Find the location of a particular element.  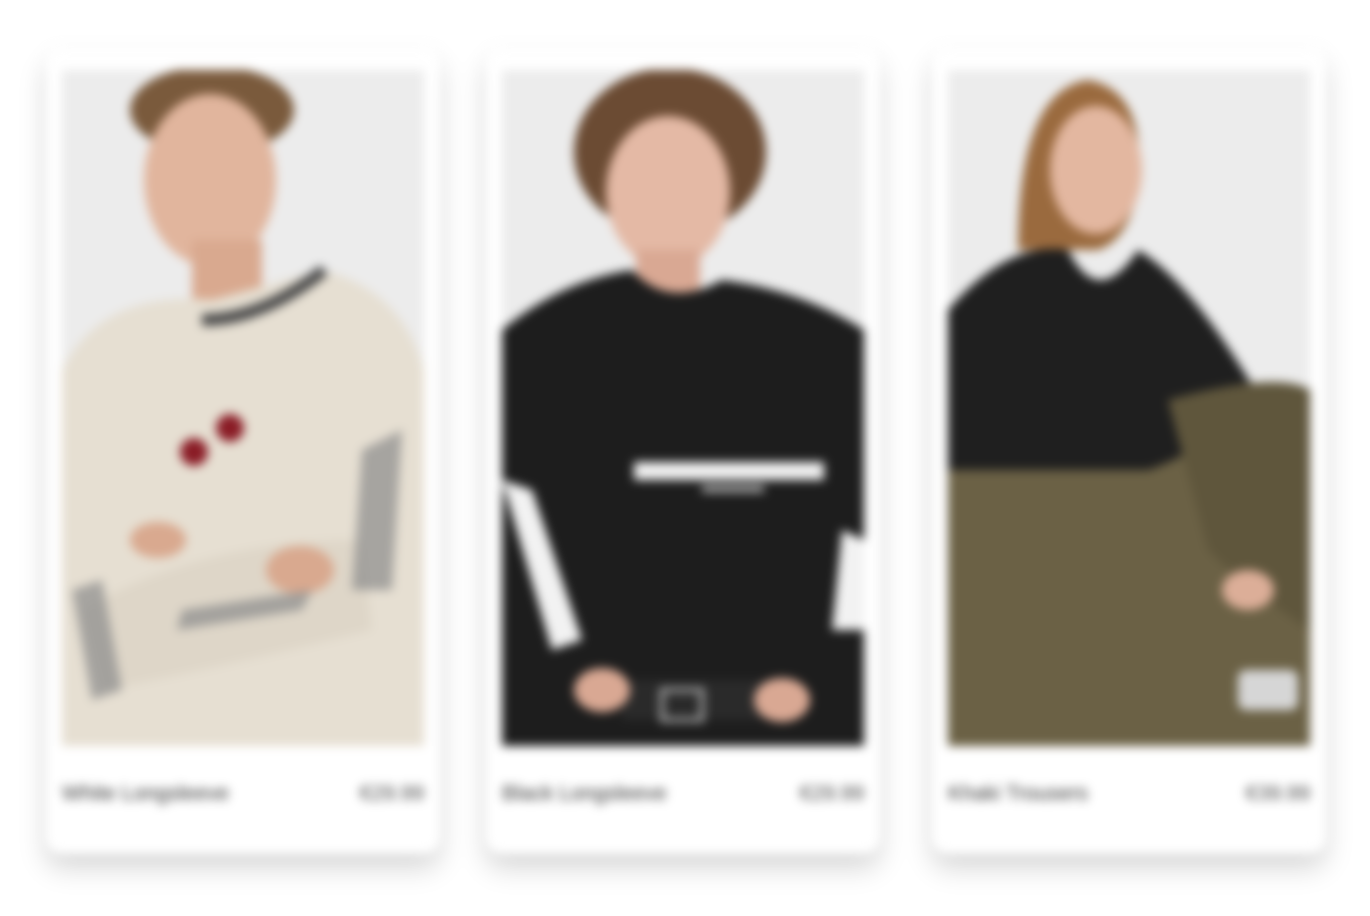

product-meta: Khaki Trousers €39.99 is located at coordinates (1129, 794).